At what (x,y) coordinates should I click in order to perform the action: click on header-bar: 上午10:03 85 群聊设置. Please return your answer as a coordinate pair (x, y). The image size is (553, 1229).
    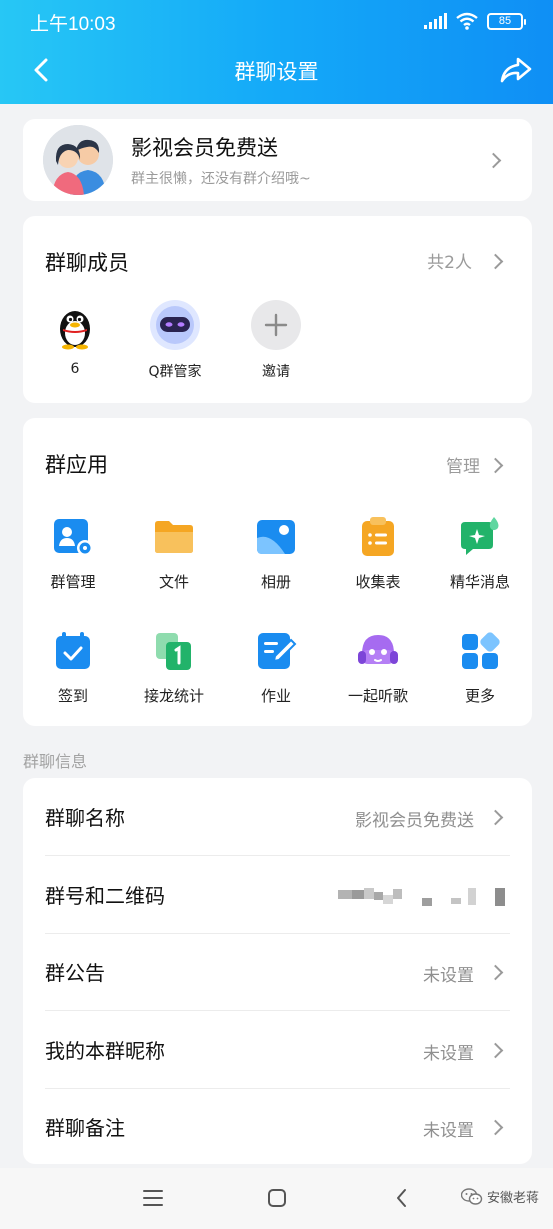
    Looking at the image, I should click on (276, 52).